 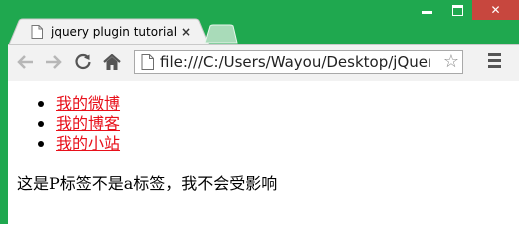 I want to click on back-arrow-icon, so click(x=25, y=62).